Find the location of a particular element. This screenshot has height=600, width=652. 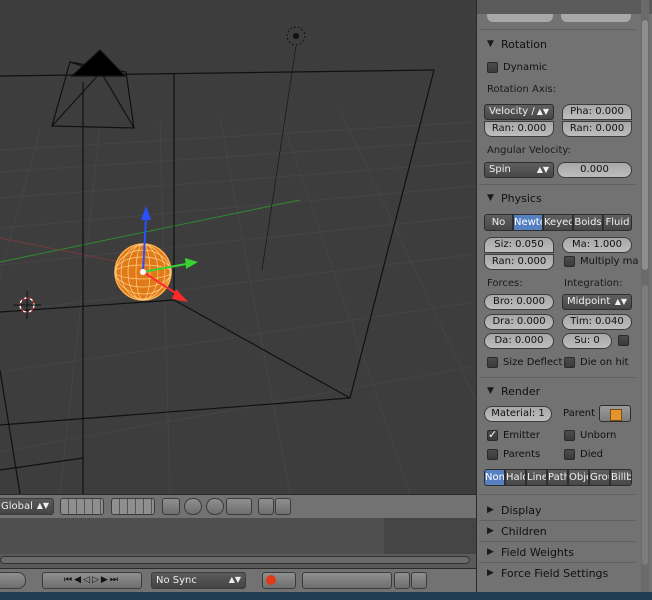

film-icon is located at coordinates (283, 506).